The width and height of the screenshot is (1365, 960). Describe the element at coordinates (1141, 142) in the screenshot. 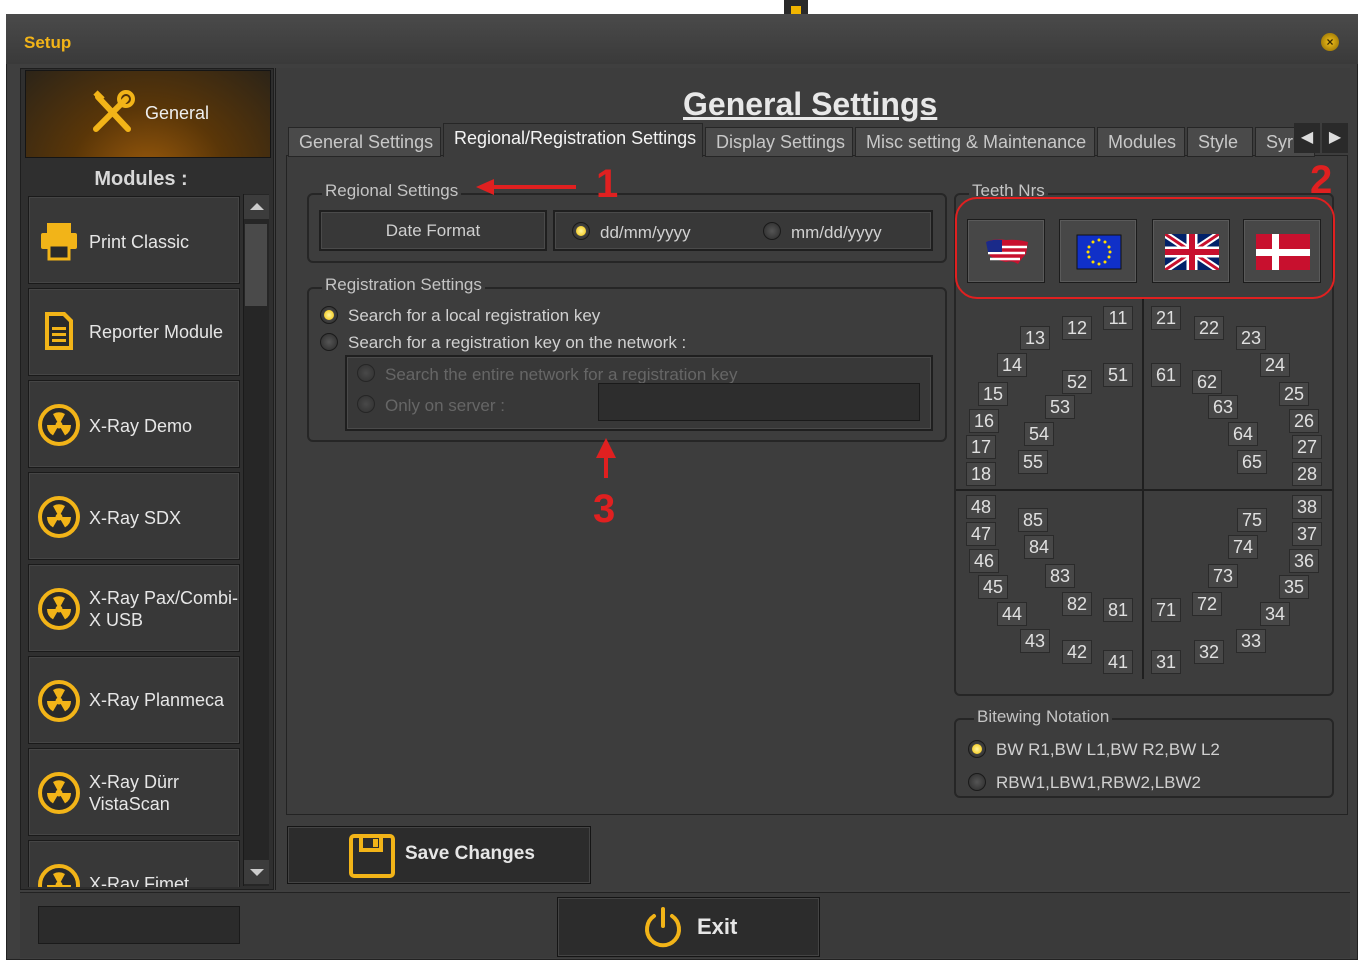

I see `tab-modules: Modules` at that location.